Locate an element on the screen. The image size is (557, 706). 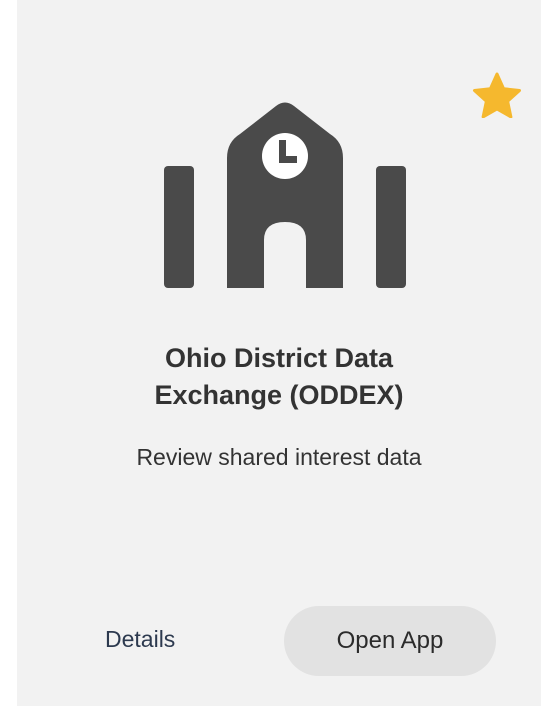
open-app-button: Open App is located at coordinates (390, 641).